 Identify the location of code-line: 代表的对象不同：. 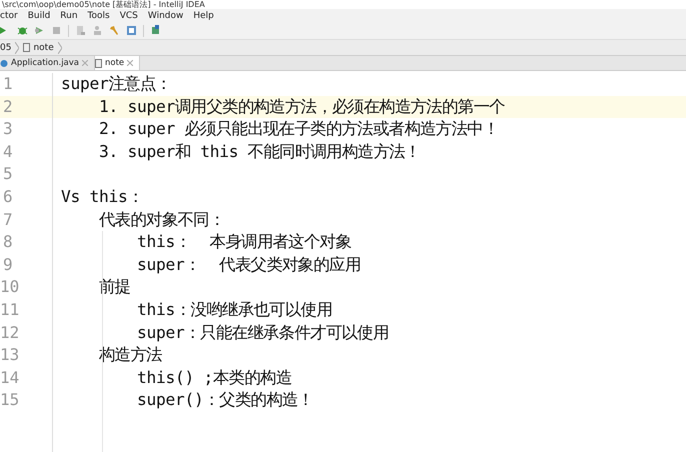
(161, 219).